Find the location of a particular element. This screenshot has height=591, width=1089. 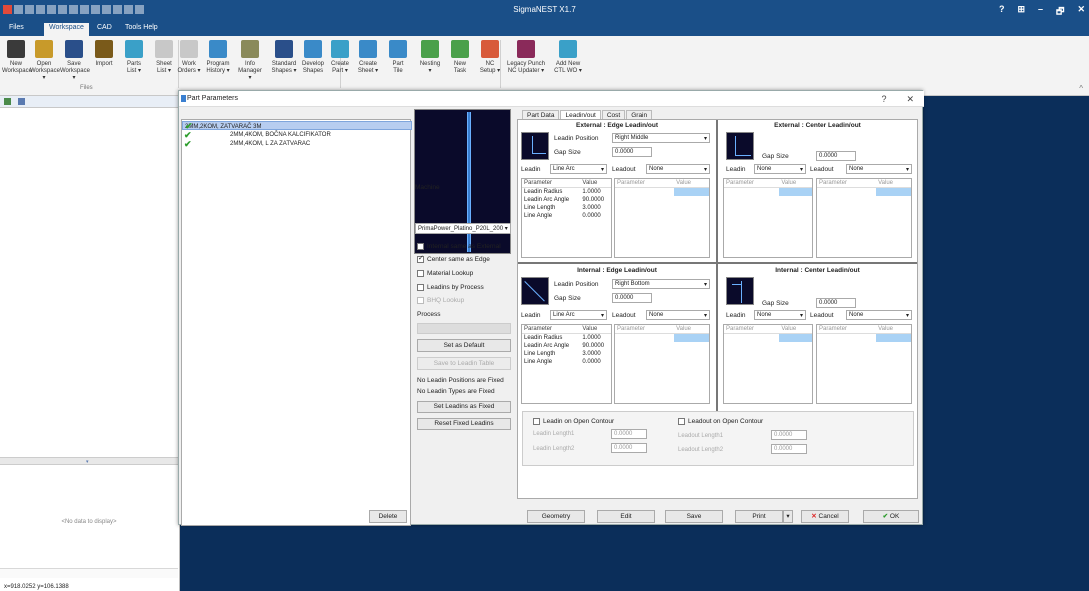

internal-same-as-external-checkbox: Internal same as External is located at coordinates (459, 246).